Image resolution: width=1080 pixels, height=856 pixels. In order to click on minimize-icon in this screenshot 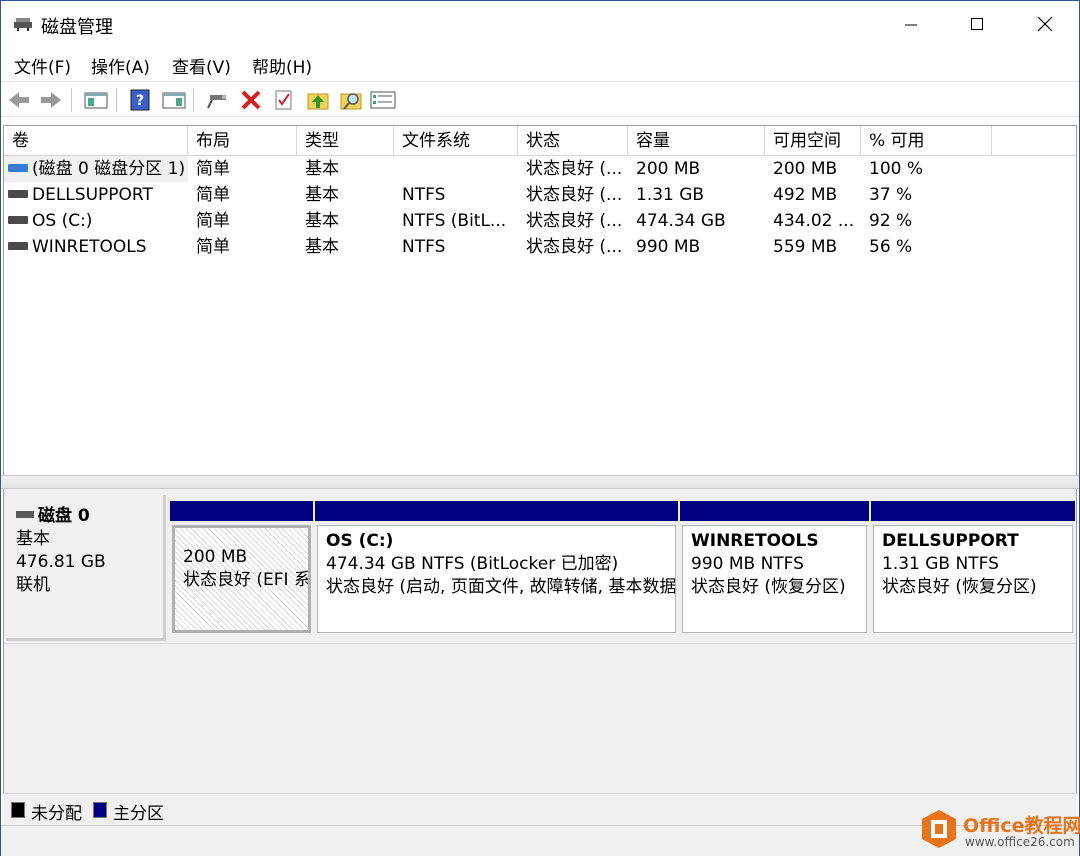, I will do `click(911, 25)`.